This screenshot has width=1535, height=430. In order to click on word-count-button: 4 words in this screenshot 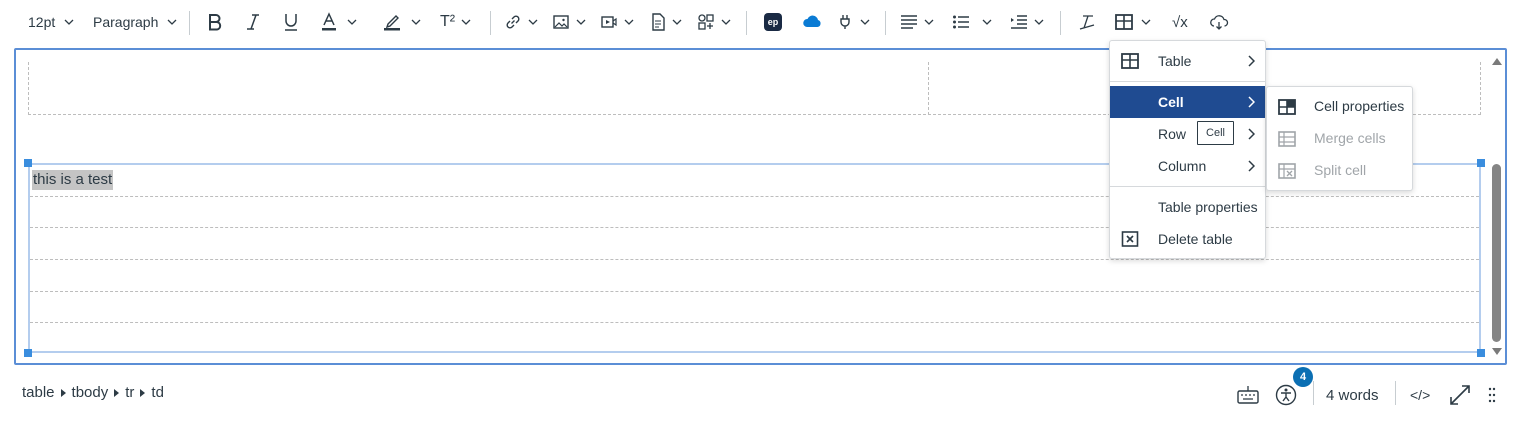, I will do `click(1352, 395)`.